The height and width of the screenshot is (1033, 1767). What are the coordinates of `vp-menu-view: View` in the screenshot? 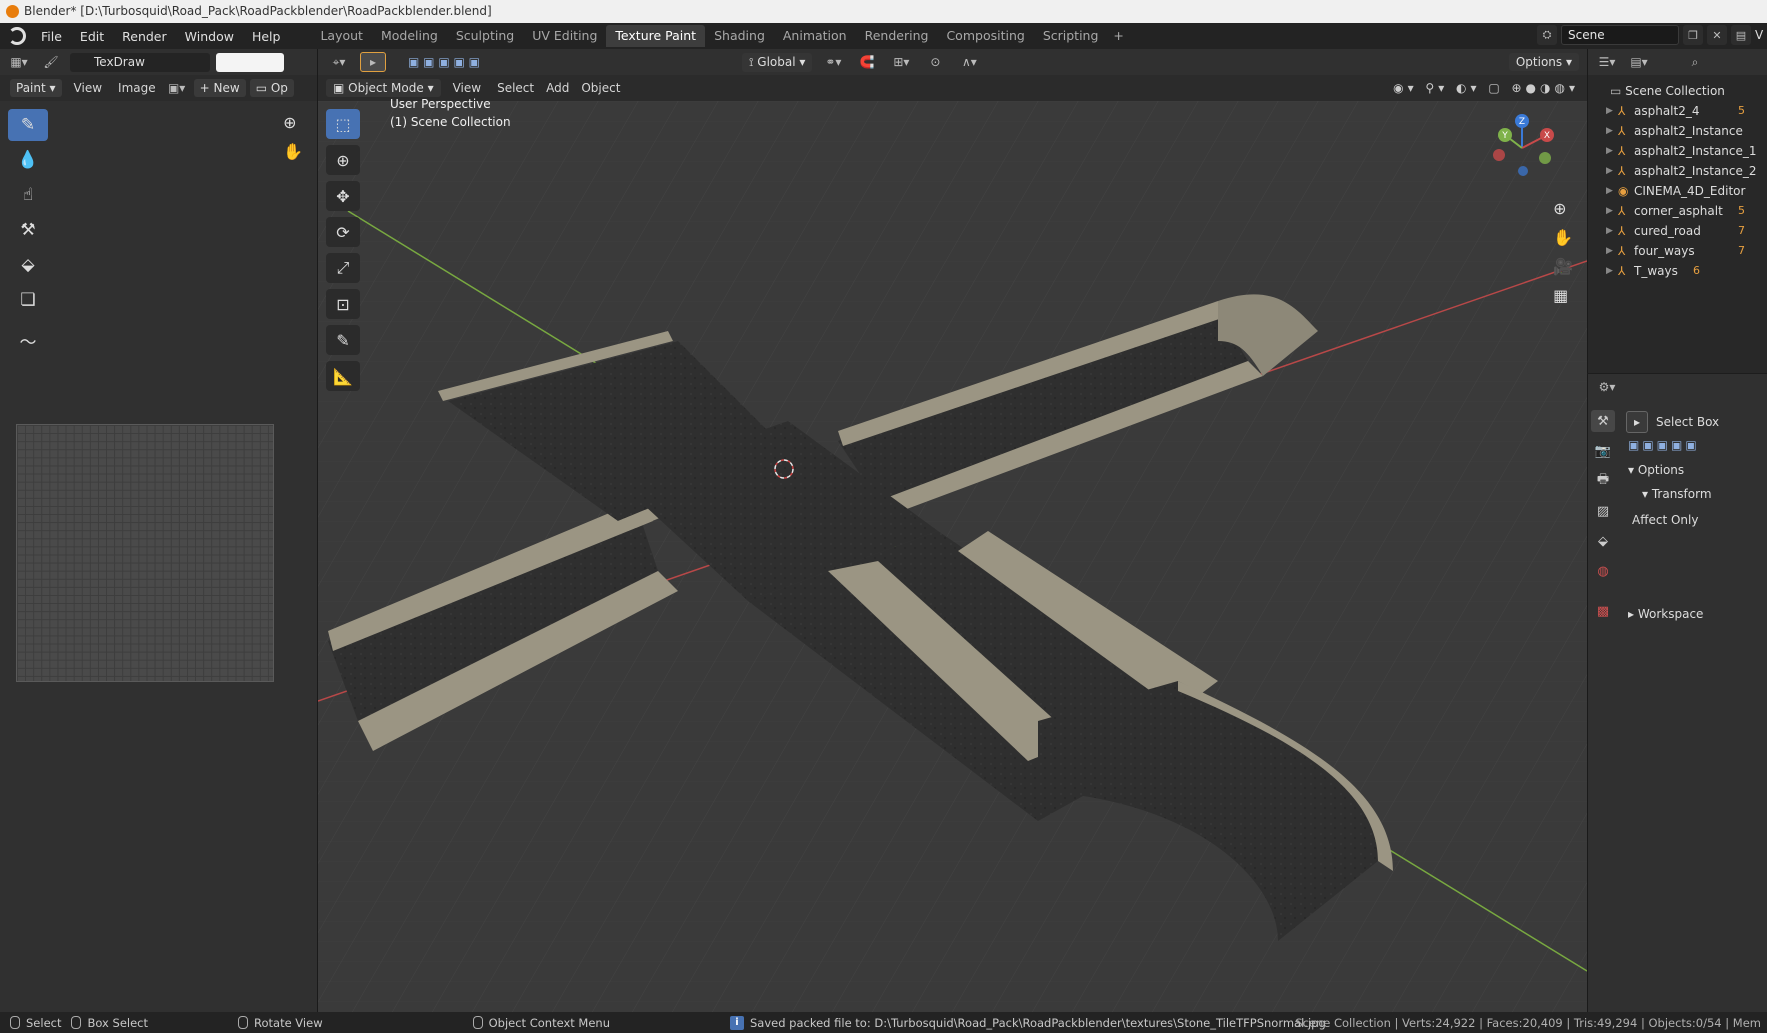 It's located at (467, 88).